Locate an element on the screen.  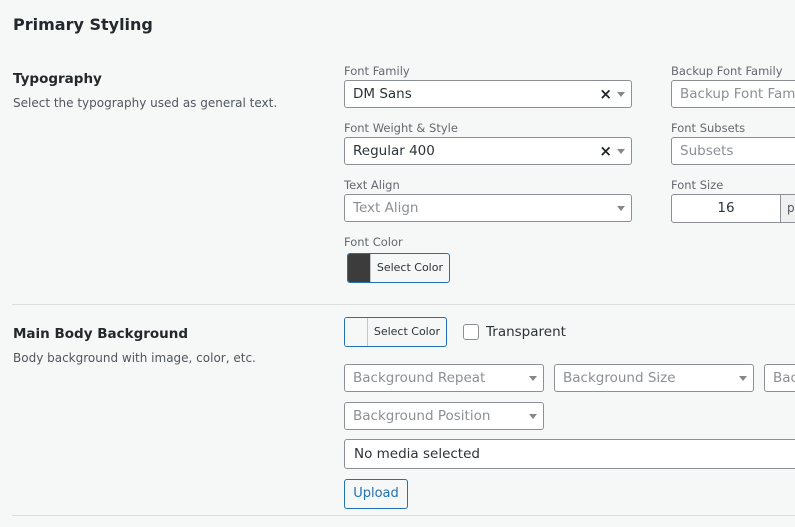
background-position-select: Background Position is located at coordinates (444, 416).